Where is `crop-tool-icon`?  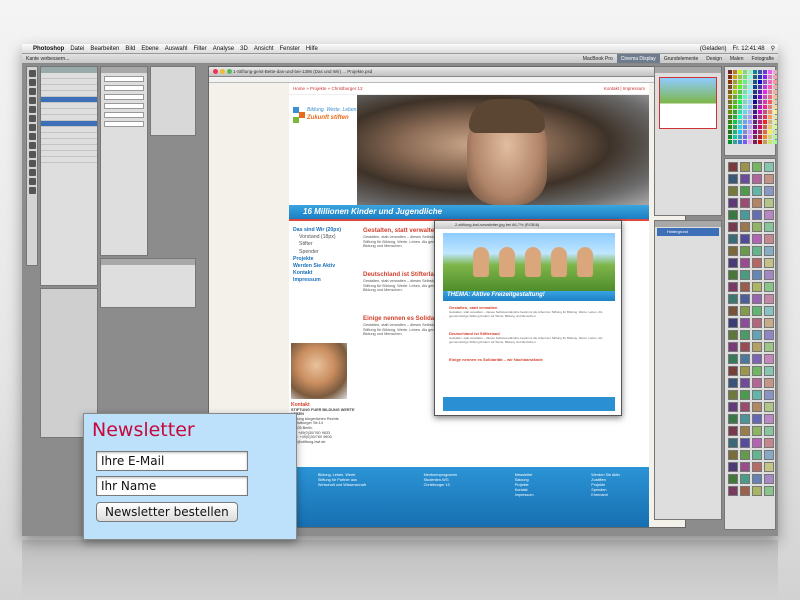
crop-tool-icon is located at coordinates (32, 109).